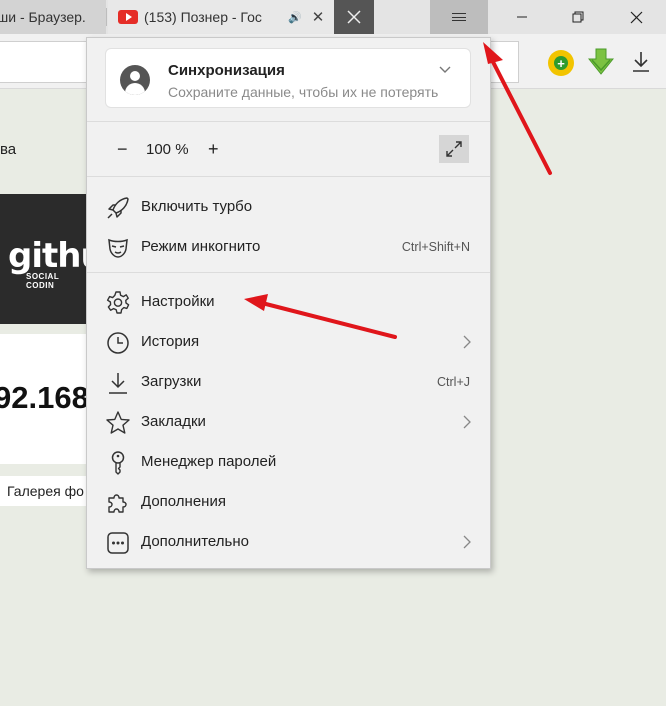 This screenshot has height=706, width=666. I want to click on menu-item-label: Менеджер паролей, so click(209, 461).